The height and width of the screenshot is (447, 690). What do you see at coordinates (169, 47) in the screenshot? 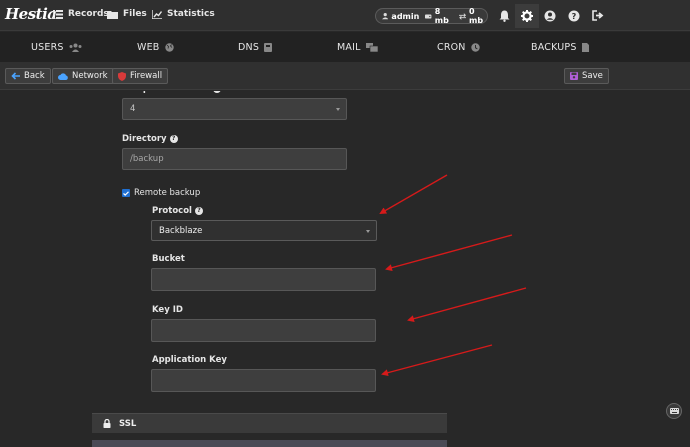
I see `globe-icon` at bounding box center [169, 47].